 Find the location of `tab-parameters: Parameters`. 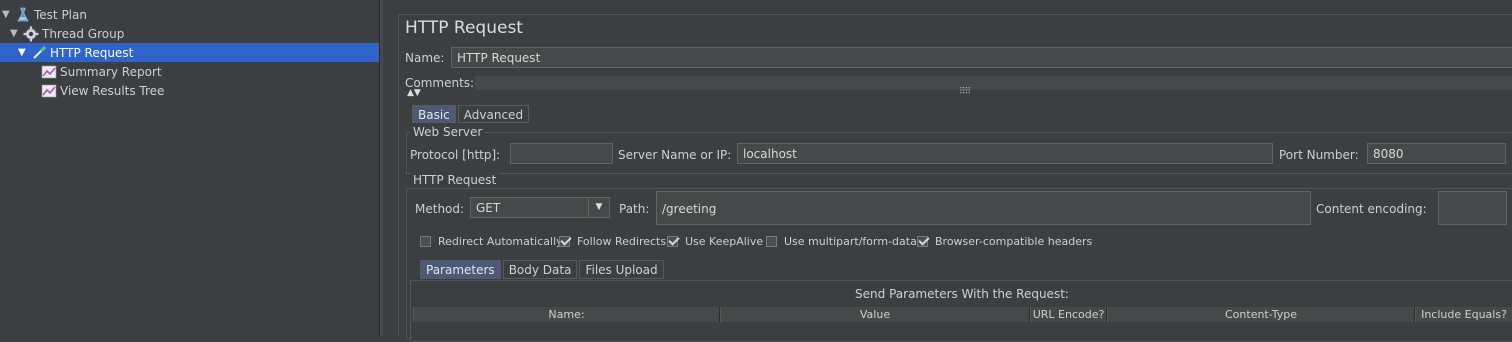

tab-parameters: Parameters is located at coordinates (460, 269).